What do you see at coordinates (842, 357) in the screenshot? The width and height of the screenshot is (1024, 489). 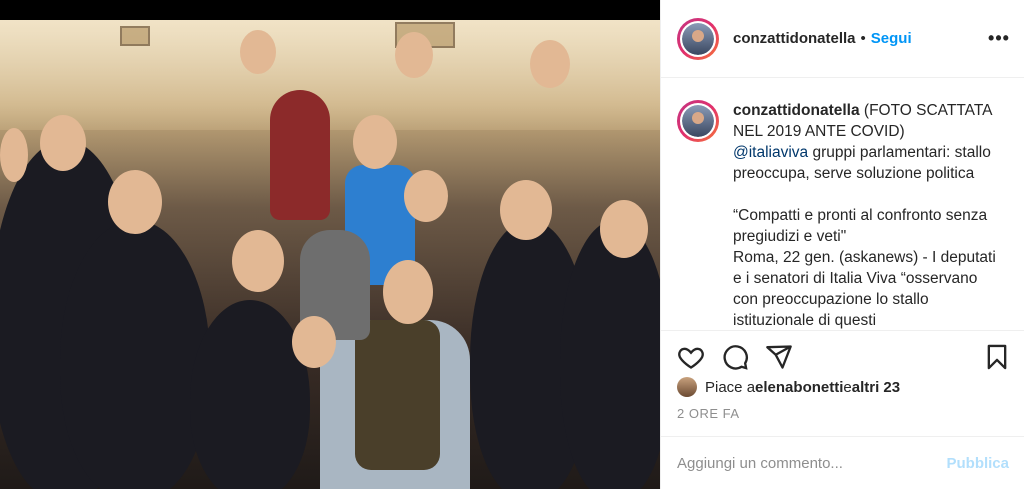 I see `action-bar` at bounding box center [842, 357].